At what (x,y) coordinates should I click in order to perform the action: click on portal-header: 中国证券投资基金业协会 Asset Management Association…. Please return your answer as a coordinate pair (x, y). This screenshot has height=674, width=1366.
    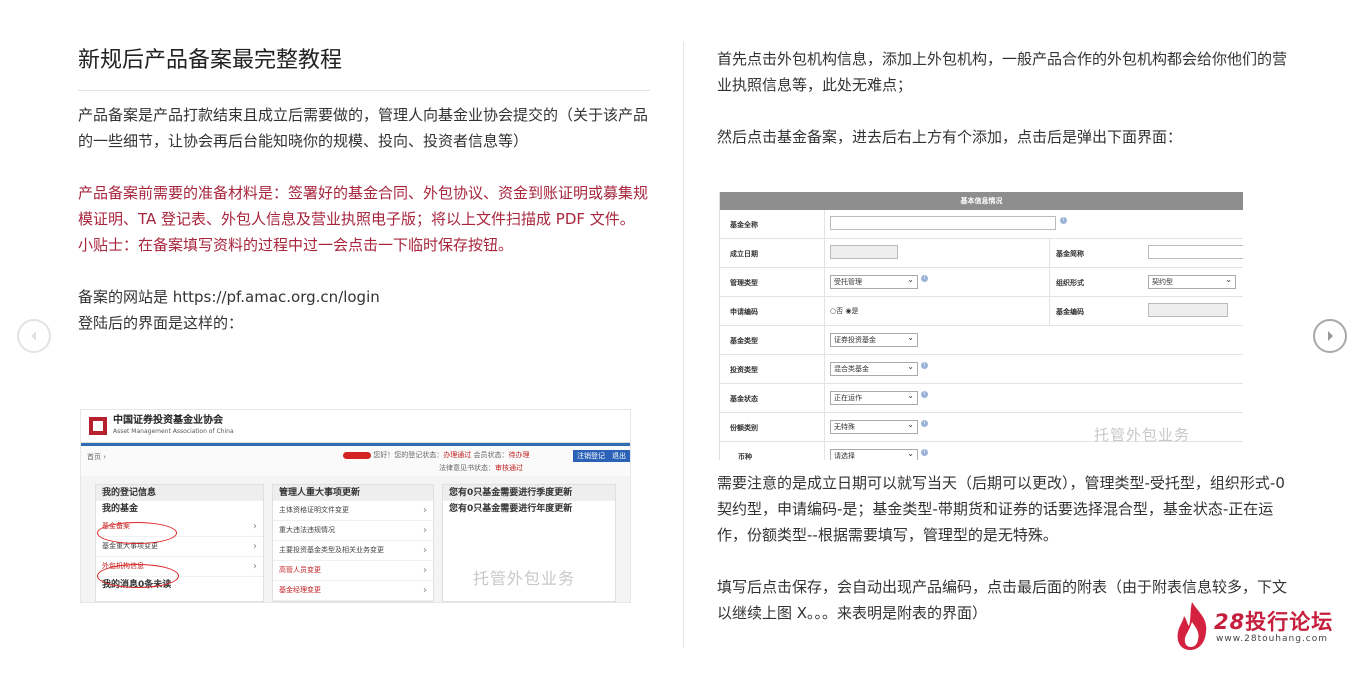
    Looking at the image, I should click on (355, 426).